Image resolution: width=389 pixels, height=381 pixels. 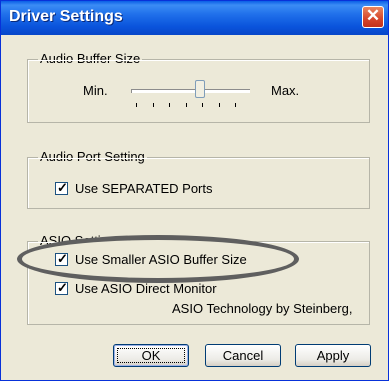 What do you see at coordinates (285, 90) in the screenshot?
I see `slider-max-label: Max.` at bounding box center [285, 90].